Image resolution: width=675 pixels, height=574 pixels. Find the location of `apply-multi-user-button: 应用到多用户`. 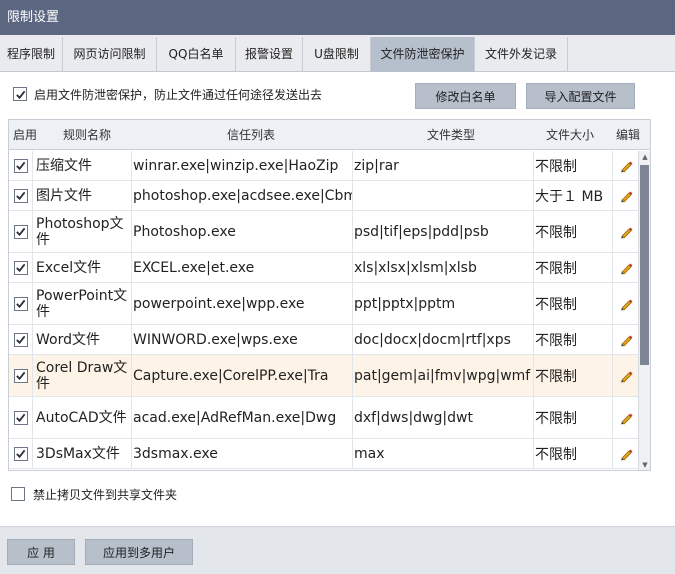

apply-multi-user-button: 应用到多用户 is located at coordinates (139, 552).